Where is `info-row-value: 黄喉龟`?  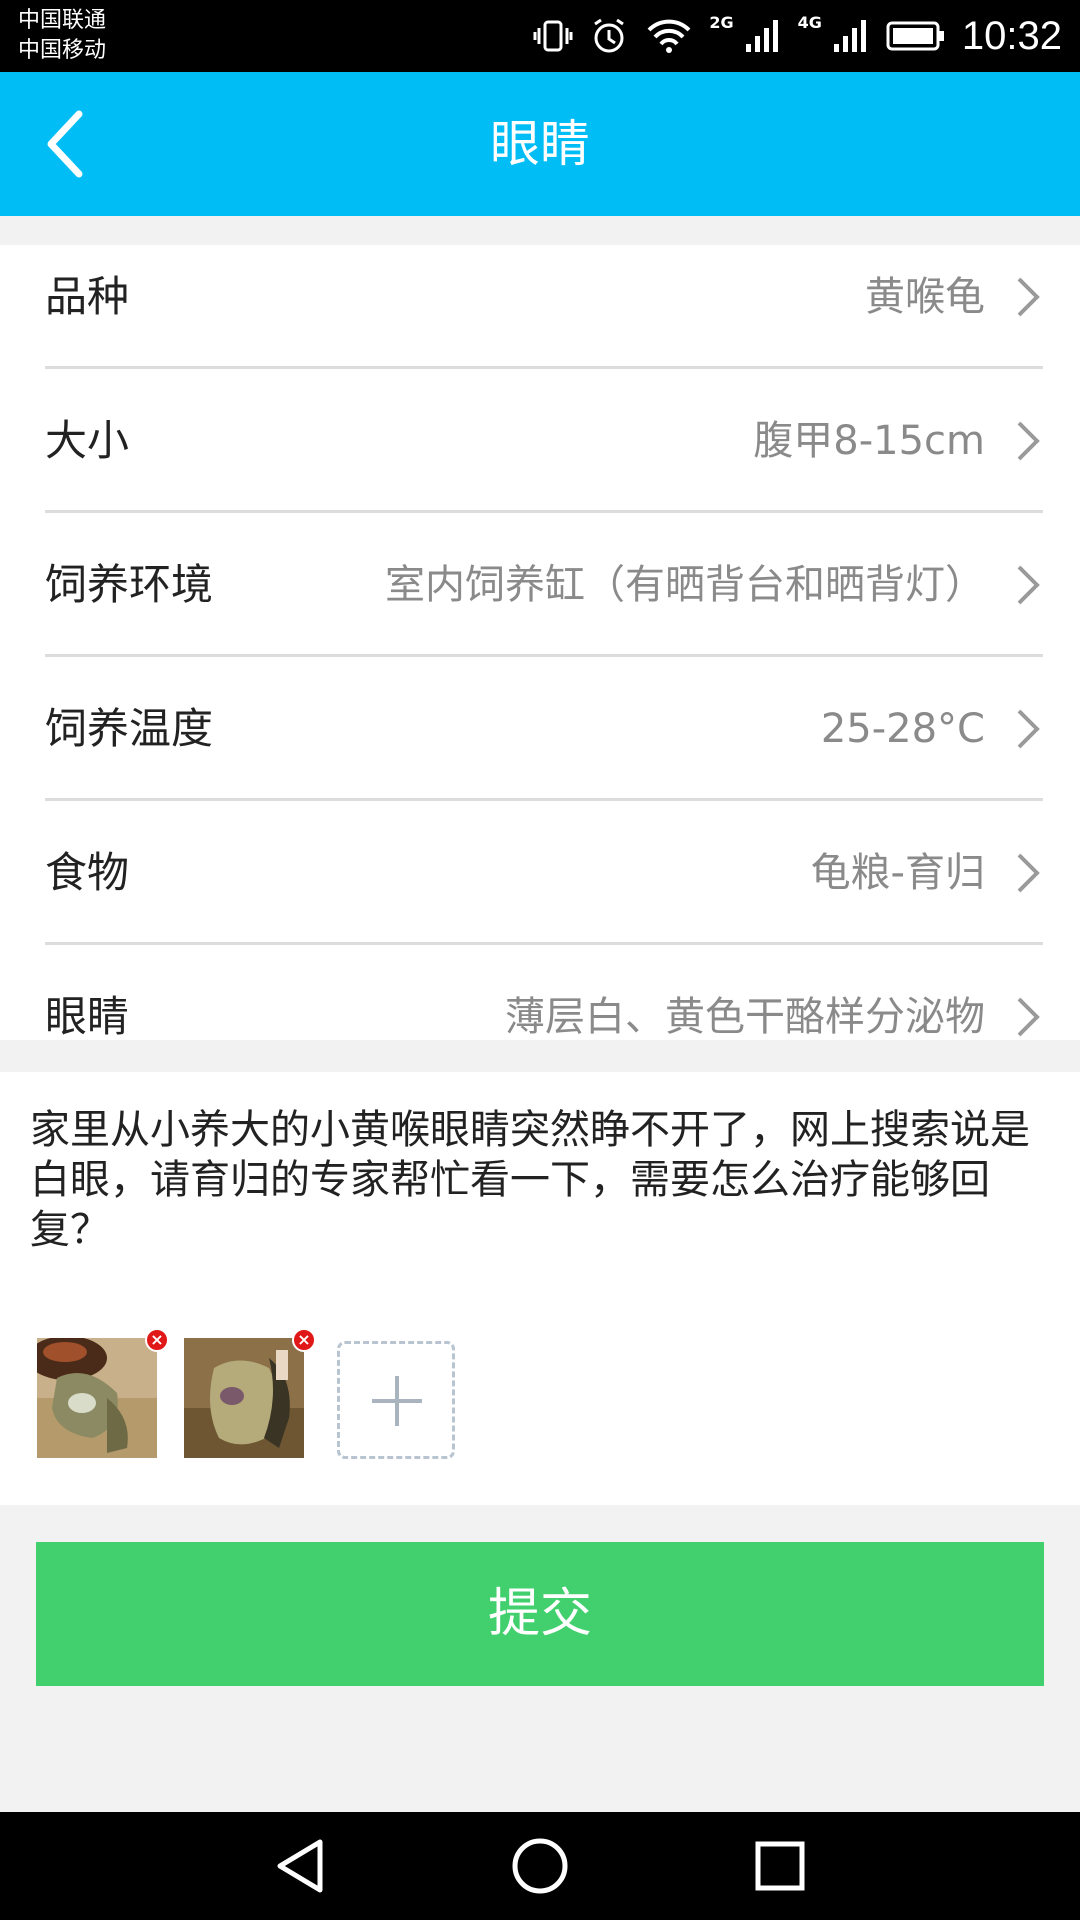
info-row-value: 黄喉龟 is located at coordinates (925, 297).